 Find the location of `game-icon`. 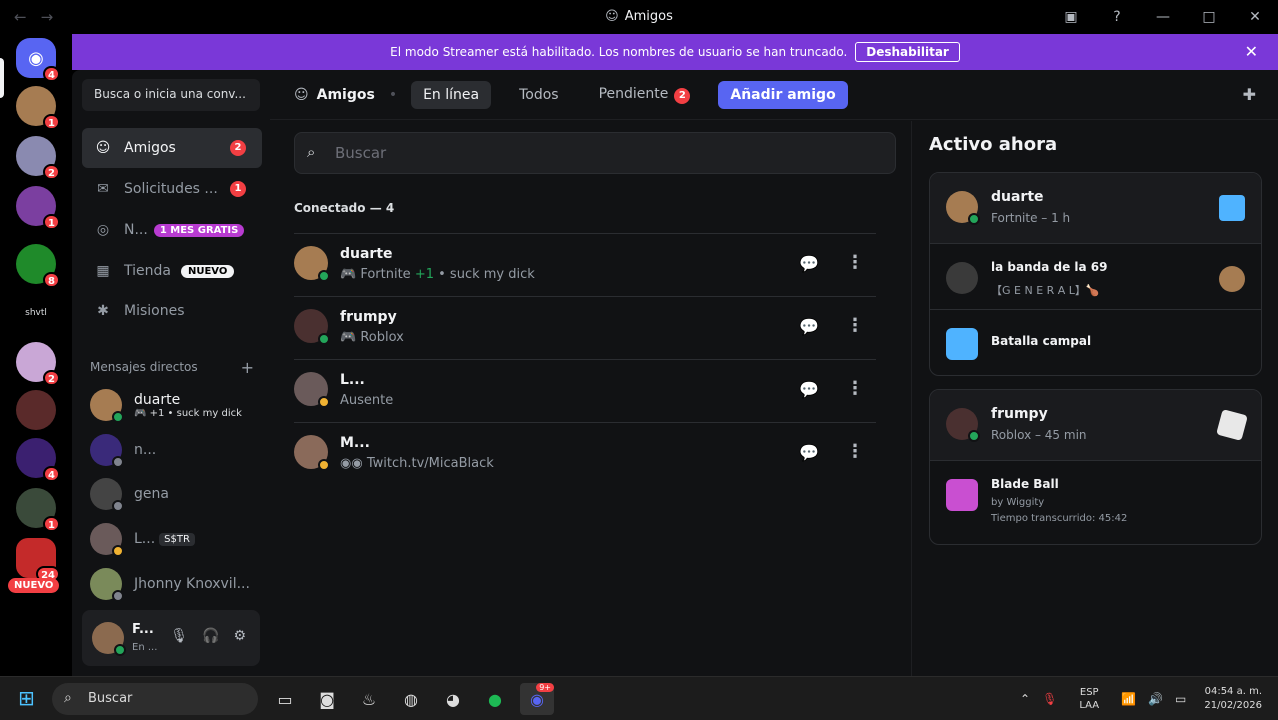

game-icon is located at coordinates (962, 495).